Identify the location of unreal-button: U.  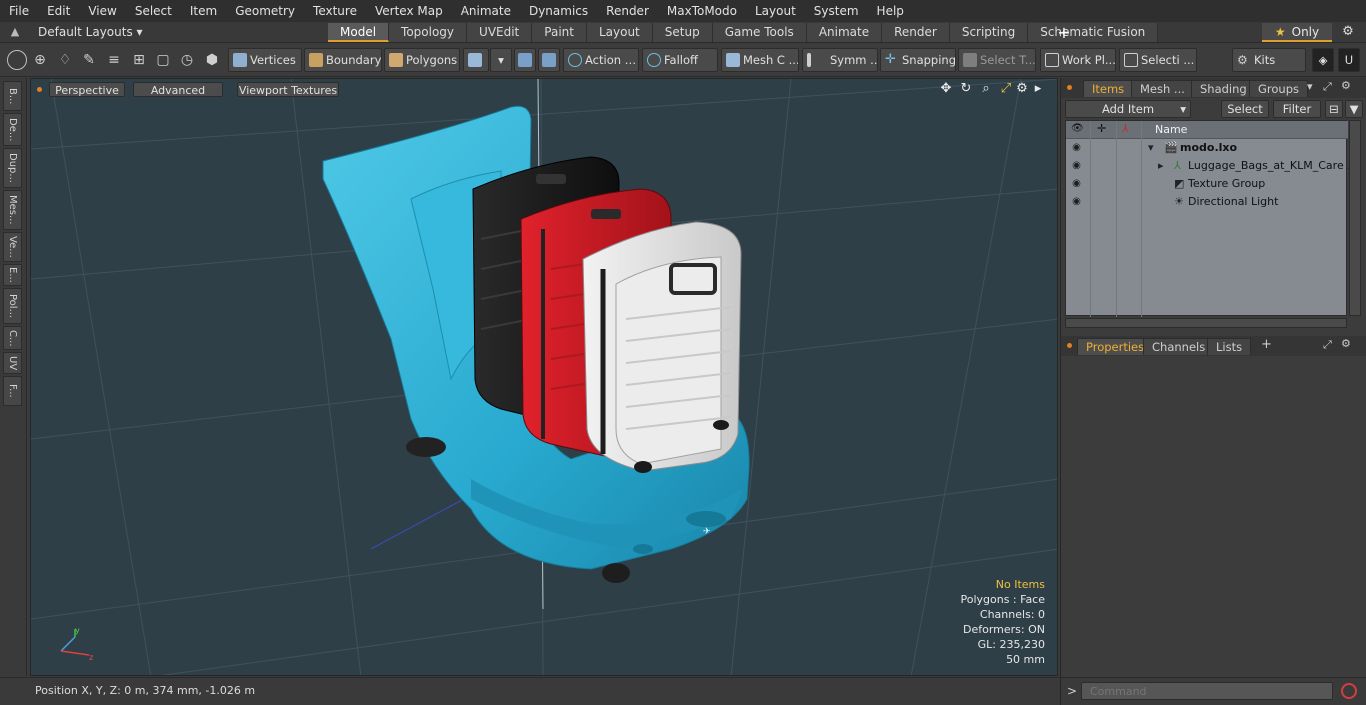
(1349, 60).